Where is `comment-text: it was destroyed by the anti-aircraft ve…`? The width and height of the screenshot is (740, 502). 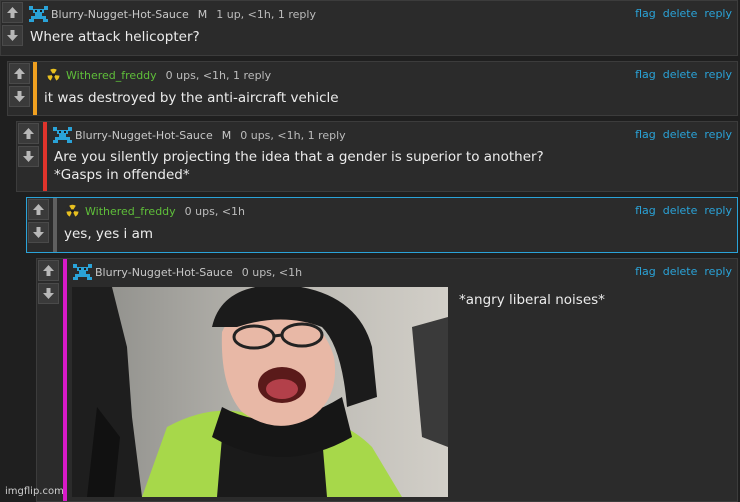 comment-text: it was destroyed by the anti-aircraft ve… is located at coordinates (191, 98).